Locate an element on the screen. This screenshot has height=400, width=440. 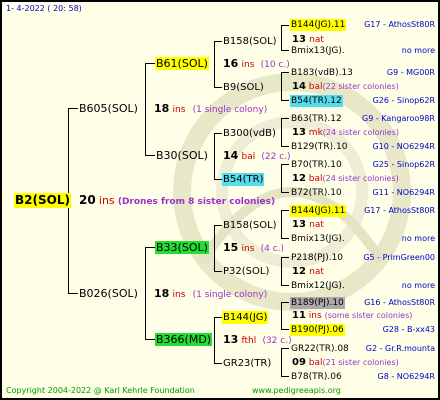
gen3-c2-info: 12 nat is located at coordinates (308, 272).